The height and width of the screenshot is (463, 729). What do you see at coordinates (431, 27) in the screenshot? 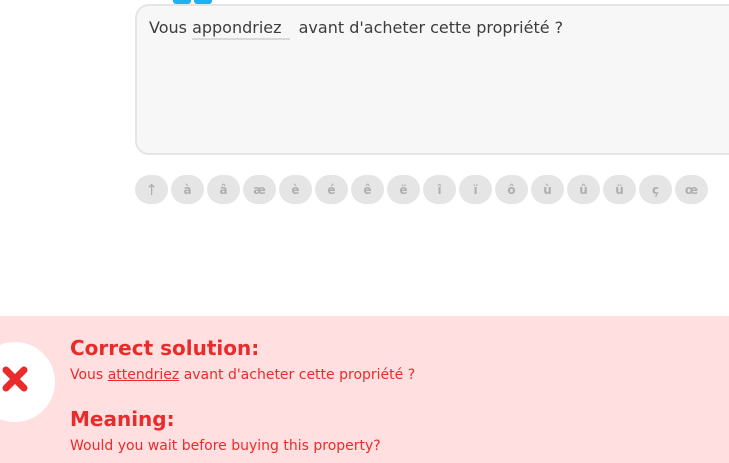
I see `sentence-suffix: avant d'acheter cette propriété ?` at bounding box center [431, 27].